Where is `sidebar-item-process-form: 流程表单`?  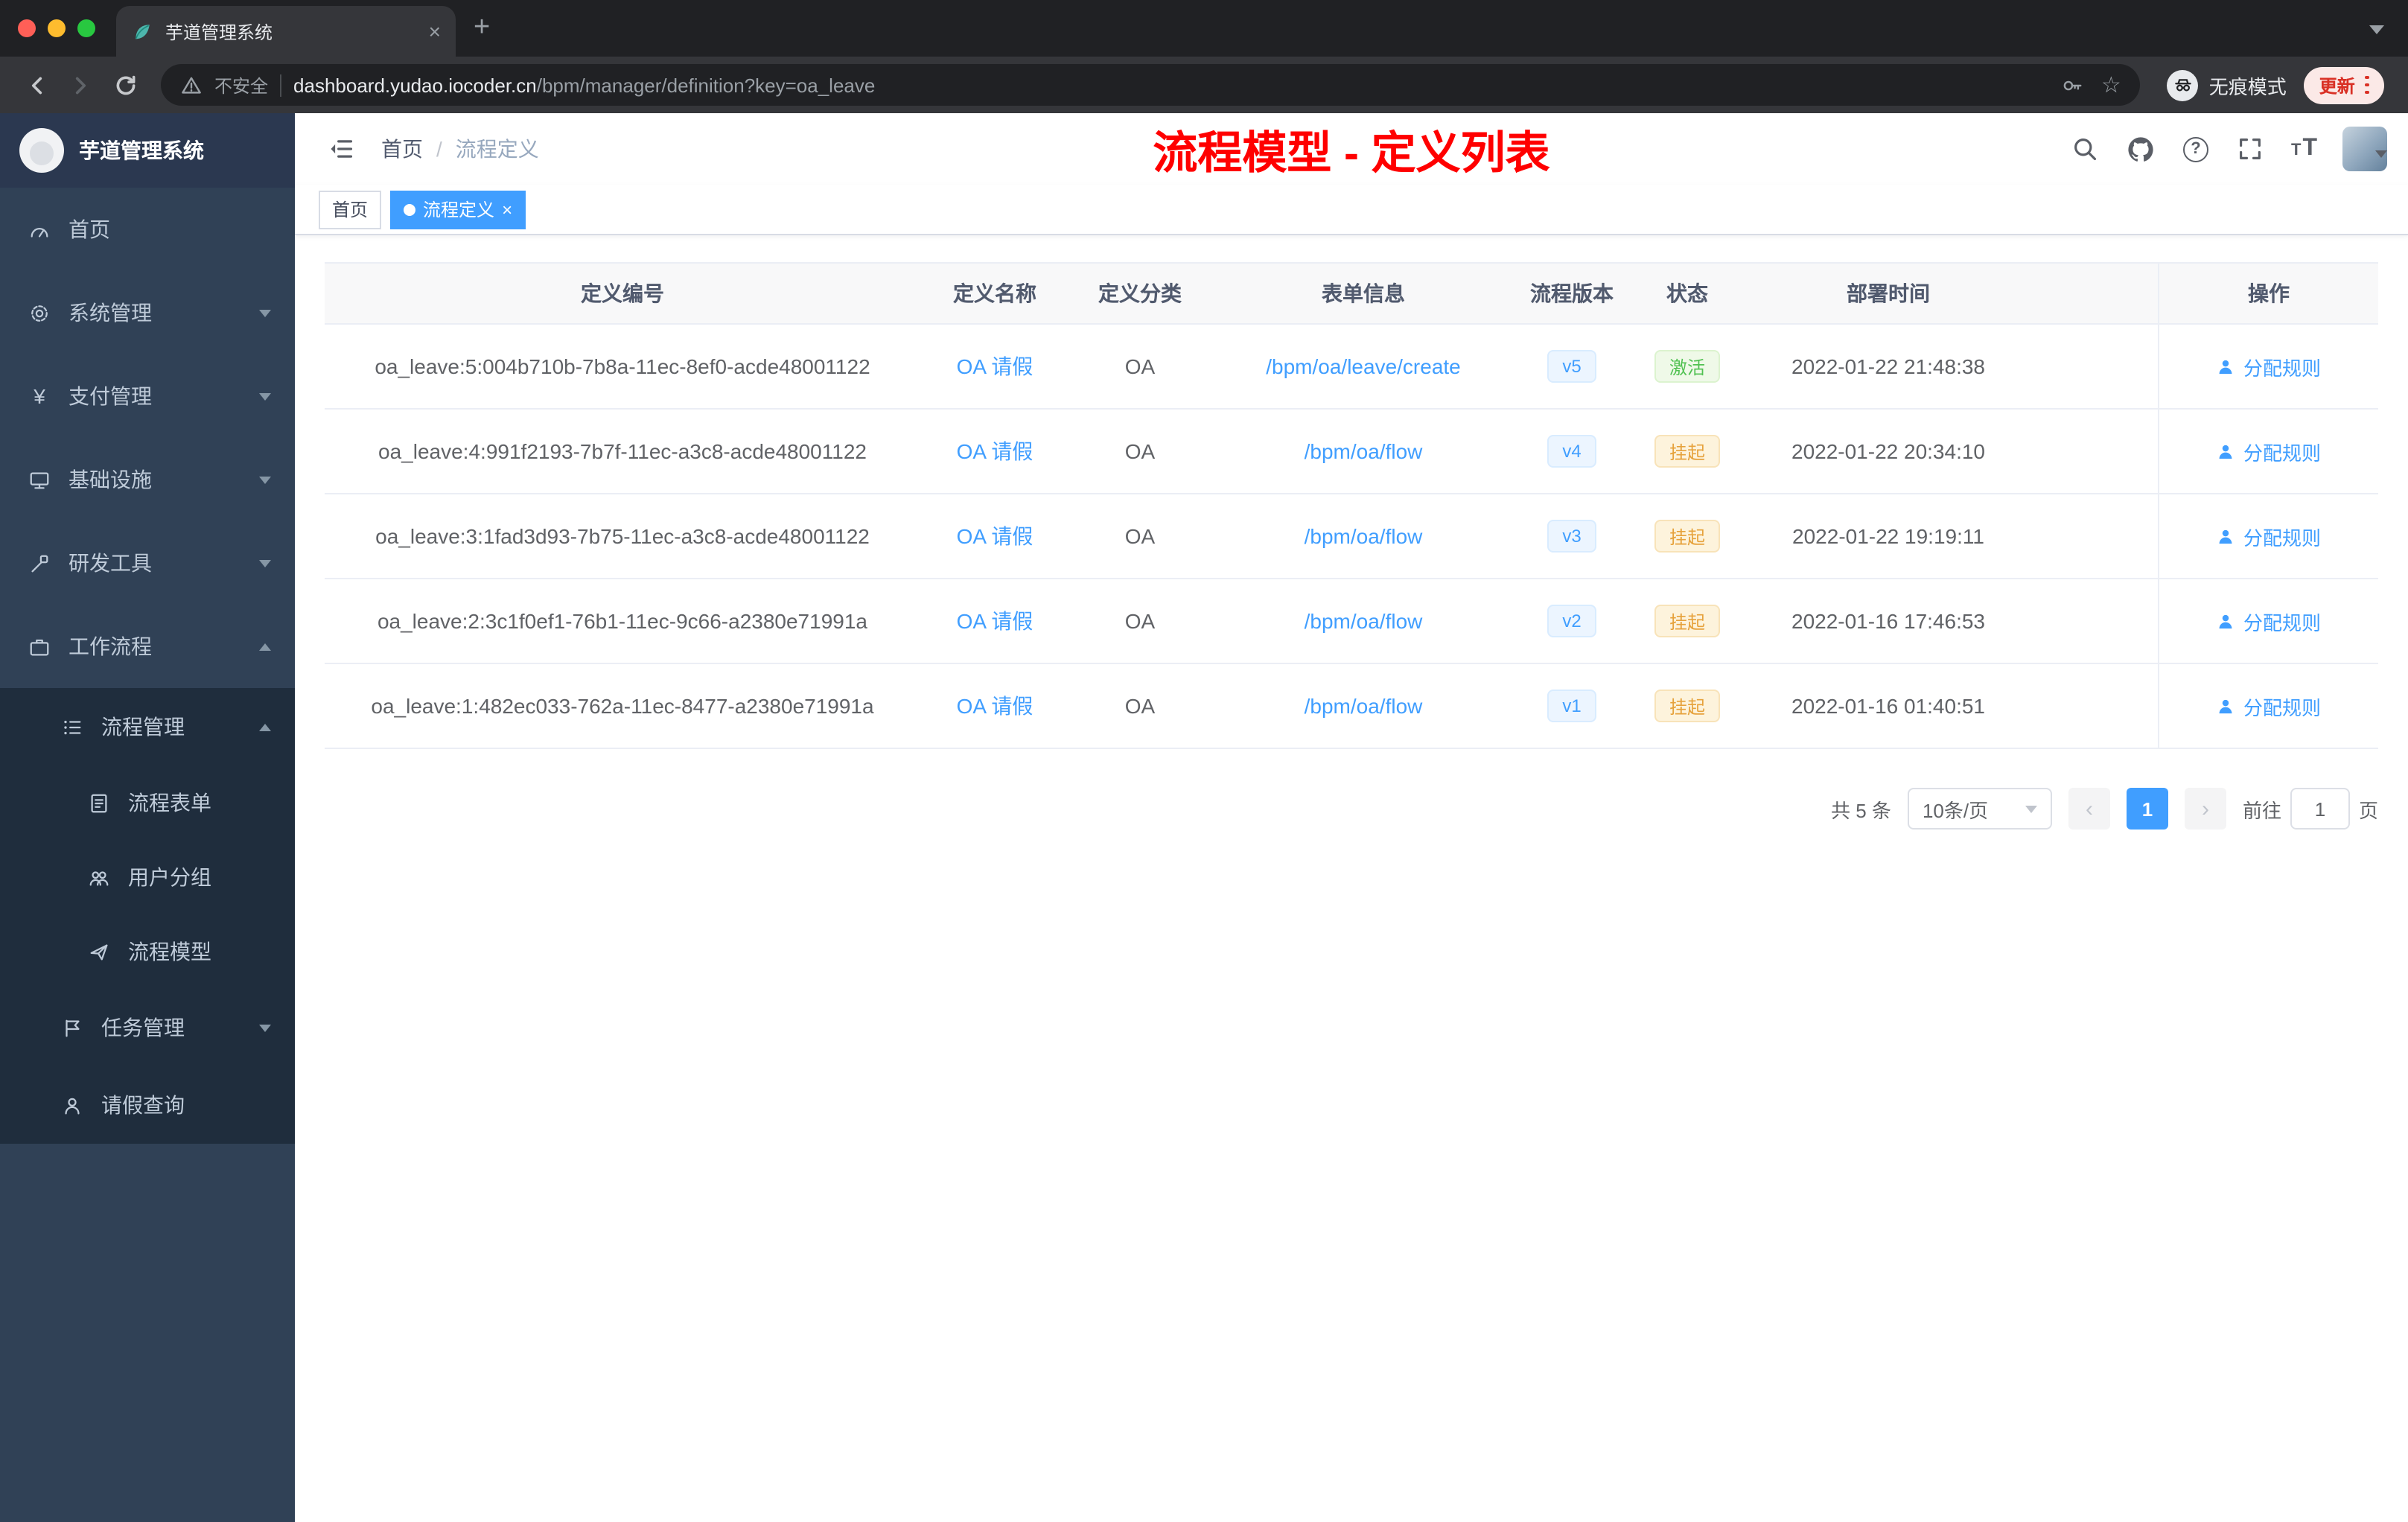
sidebar-item-process-form: 流程表单 is located at coordinates (147, 802).